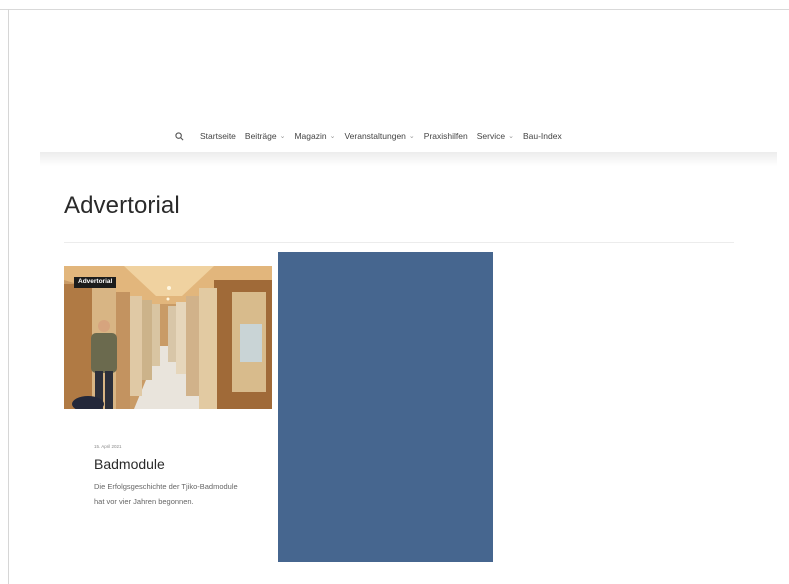 The image size is (789, 584). I want to click on page-title: Advertorial, so click(122, 205).